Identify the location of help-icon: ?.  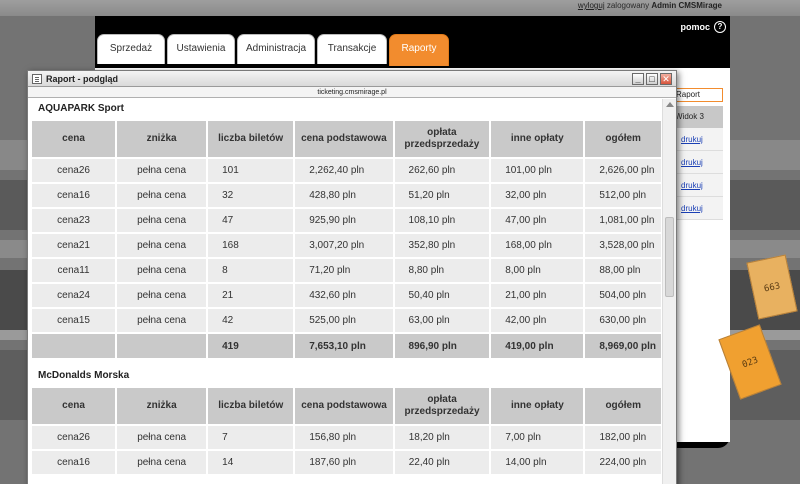
(720, 27).